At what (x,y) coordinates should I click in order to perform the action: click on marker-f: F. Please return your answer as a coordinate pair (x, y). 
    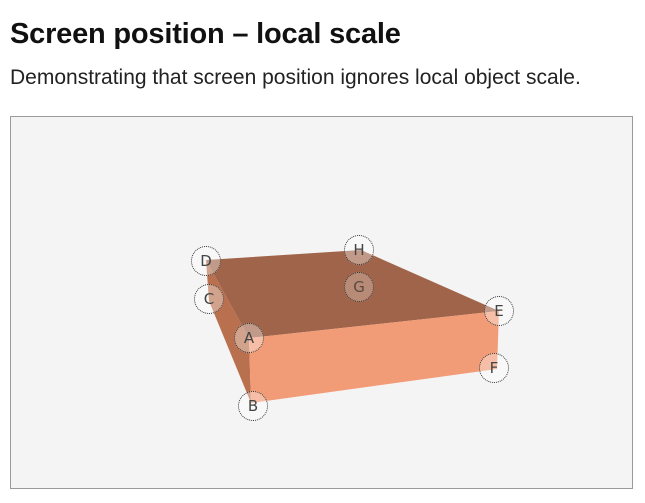
    Looking at the image, I should click on (494, 368).